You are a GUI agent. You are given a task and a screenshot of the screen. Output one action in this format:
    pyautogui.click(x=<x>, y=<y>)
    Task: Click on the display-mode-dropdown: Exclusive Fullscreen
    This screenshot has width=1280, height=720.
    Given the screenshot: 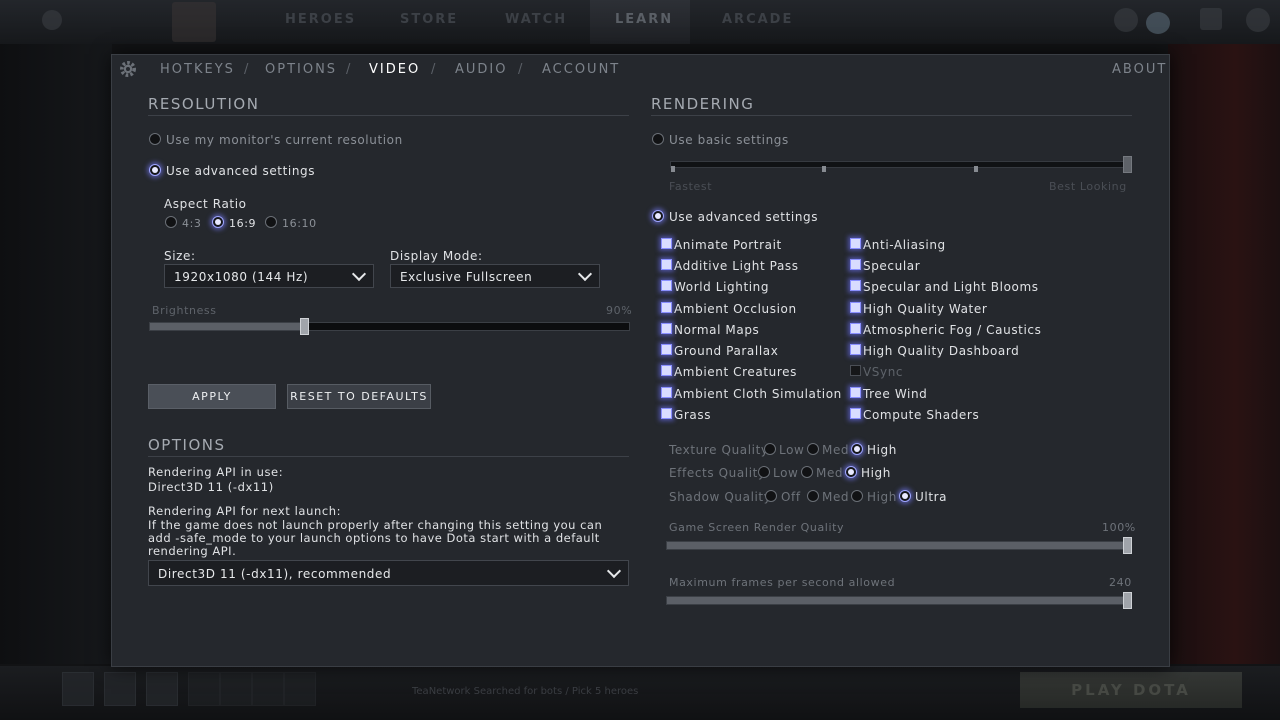 What is the action you would take?
    pyautogui.click(x=495, y=276)
    